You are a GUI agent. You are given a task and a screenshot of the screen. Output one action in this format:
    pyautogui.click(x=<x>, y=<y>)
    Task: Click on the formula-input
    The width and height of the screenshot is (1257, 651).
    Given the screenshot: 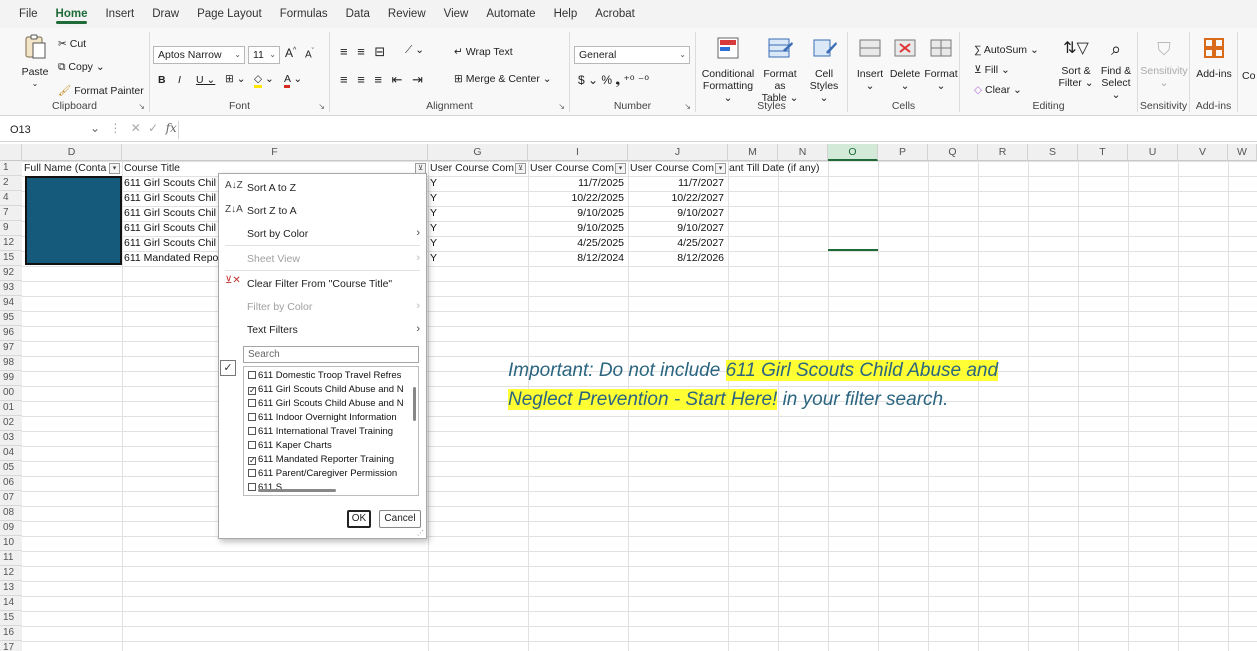 What is the action you would take?
    pyautogui.click(x=717, y=130)
    